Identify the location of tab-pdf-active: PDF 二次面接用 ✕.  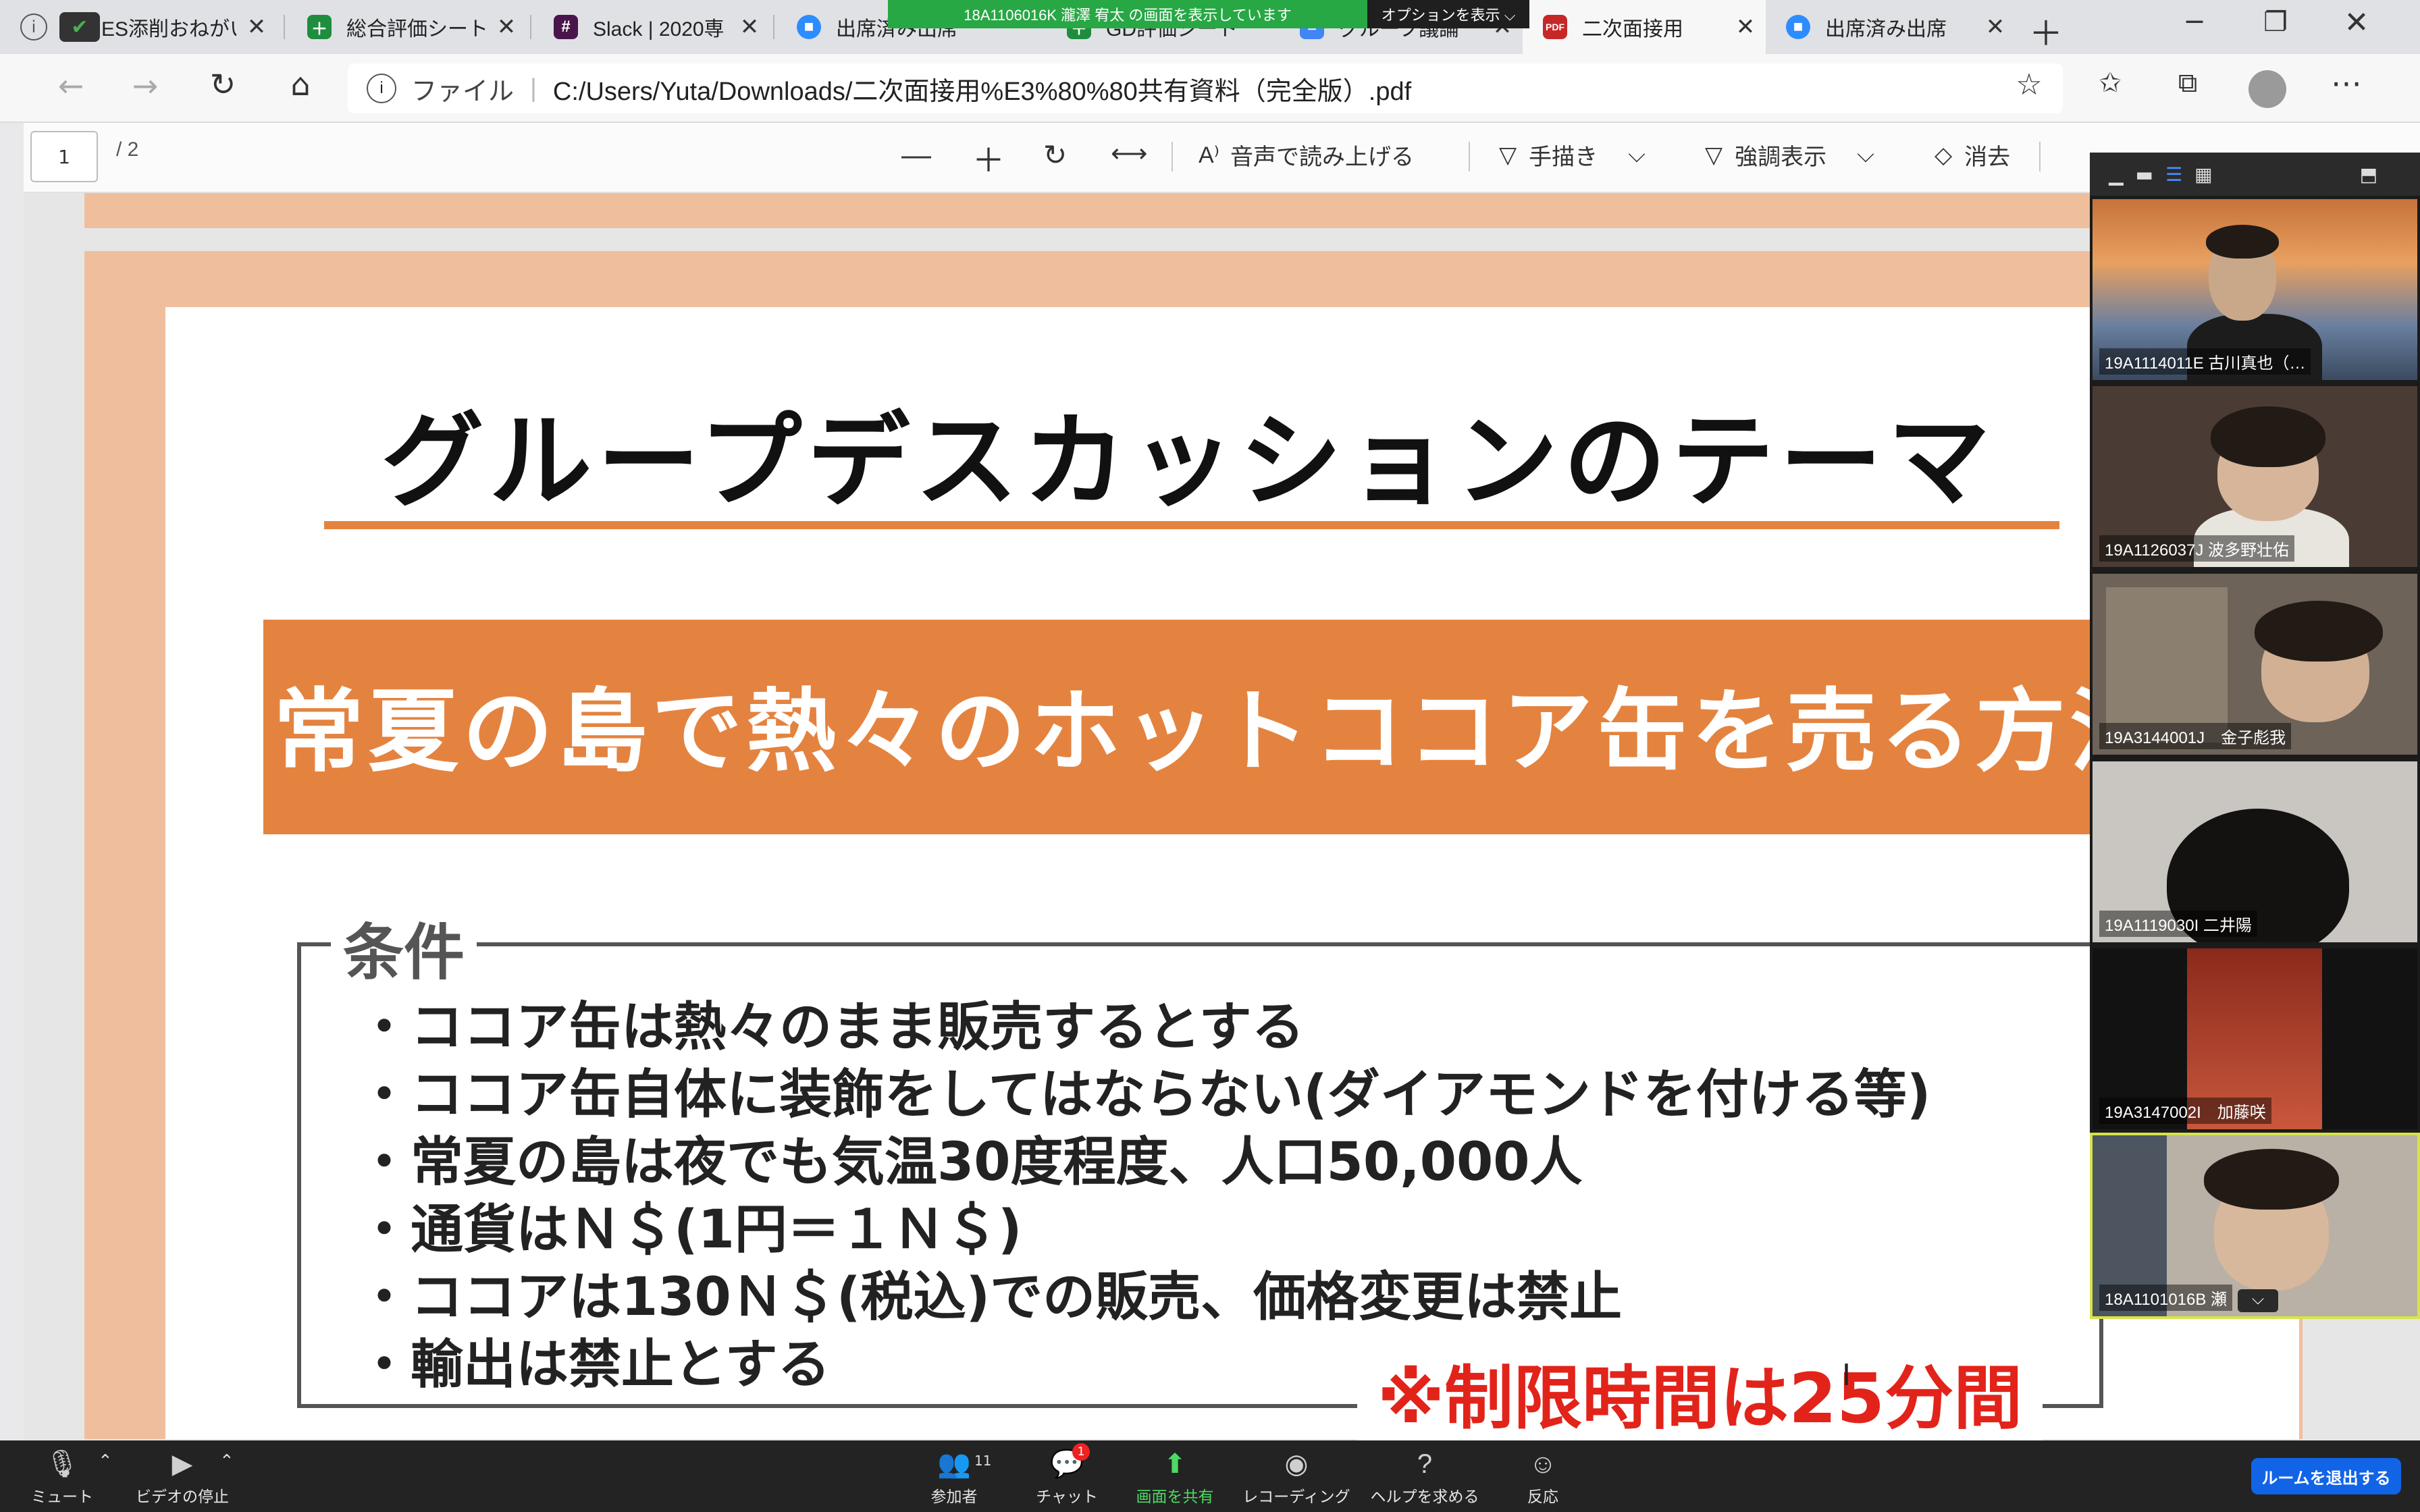
(1644, 27).